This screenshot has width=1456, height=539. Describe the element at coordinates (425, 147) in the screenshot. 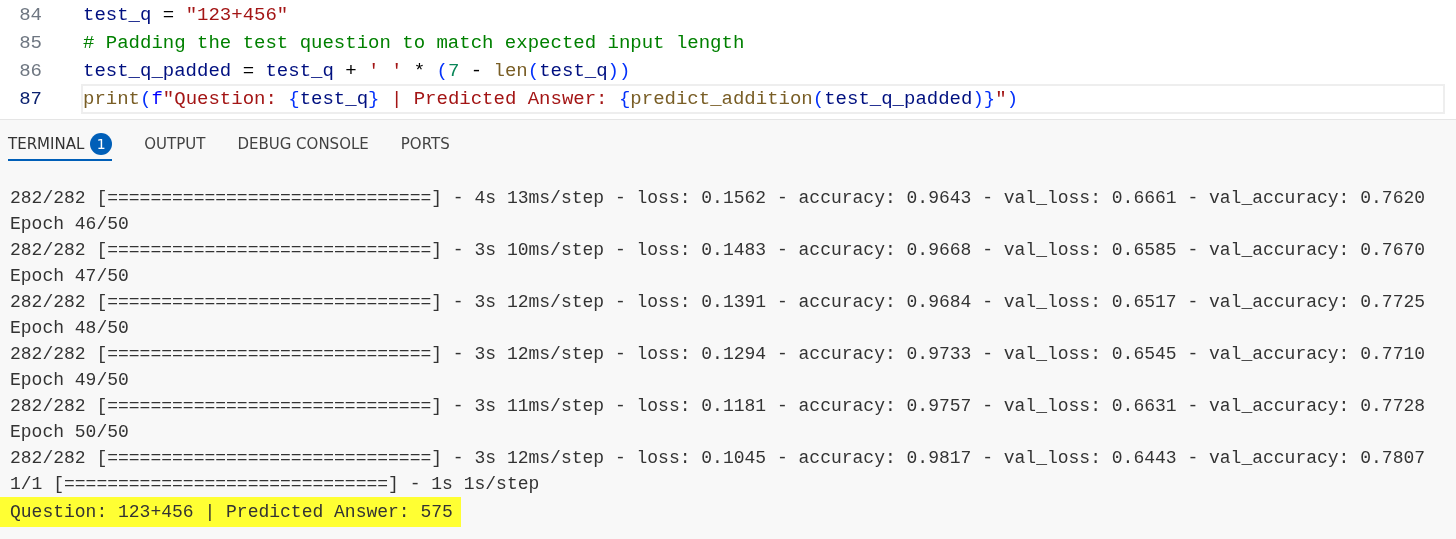

I see `panel-tab: PORTS` at that location.